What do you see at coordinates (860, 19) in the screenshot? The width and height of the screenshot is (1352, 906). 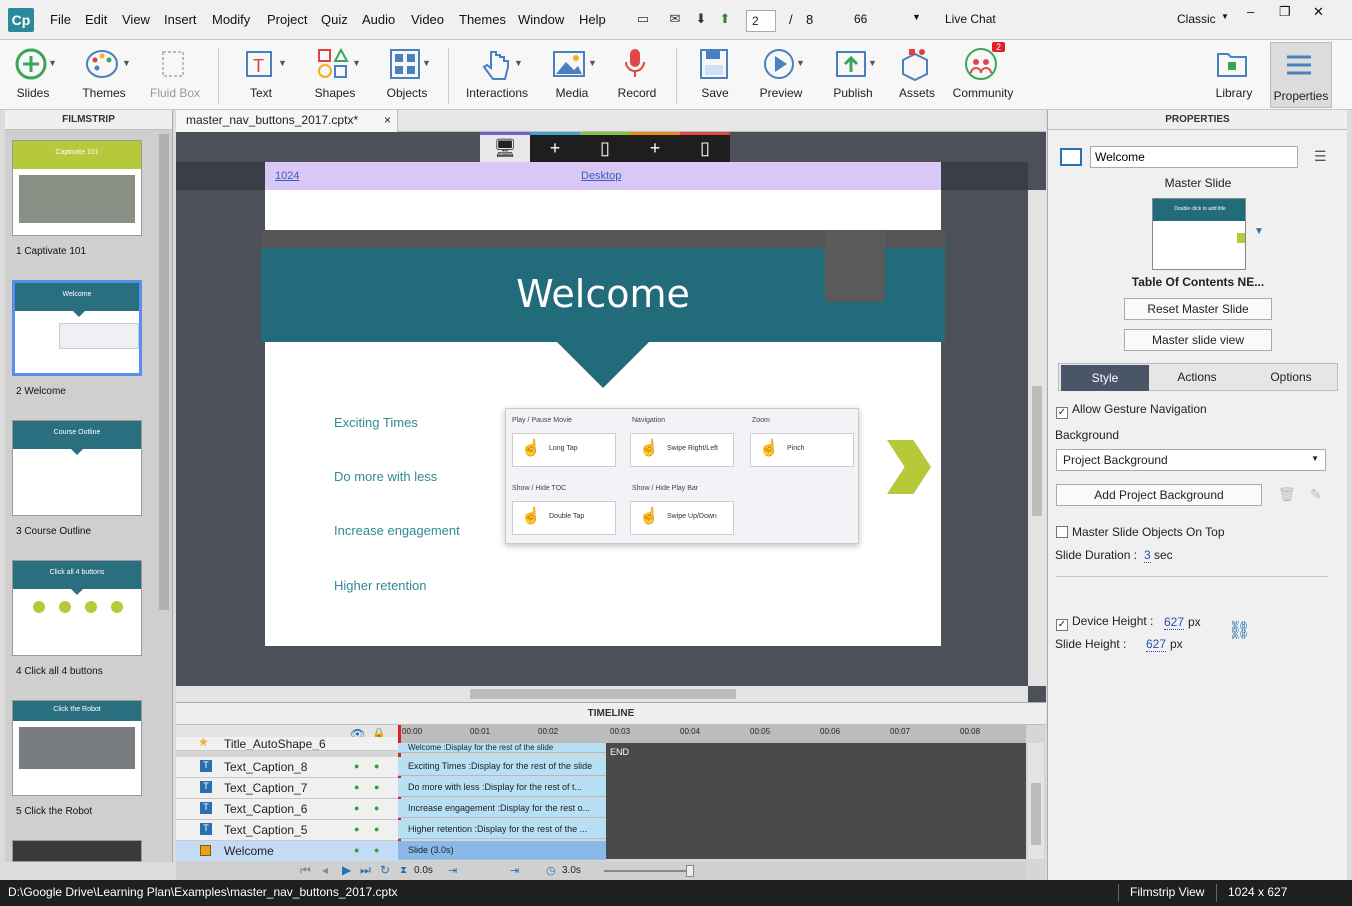 I see `zoom-value: 66` at bounding box center [860, 19].